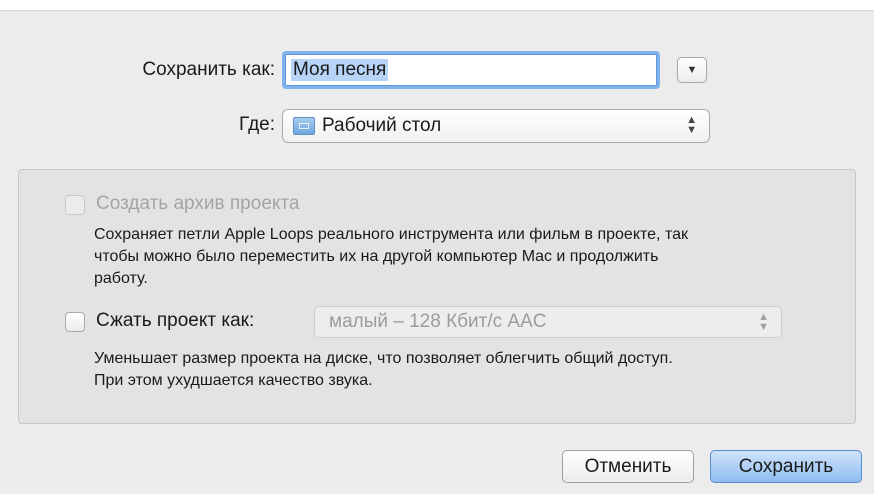 Image resolution: width=874 pixels, height=494 pixels. What do you see at coordinates (75, 205) in the screenshot?
I see `archive-checkbox` at bounding box center [75, 205].